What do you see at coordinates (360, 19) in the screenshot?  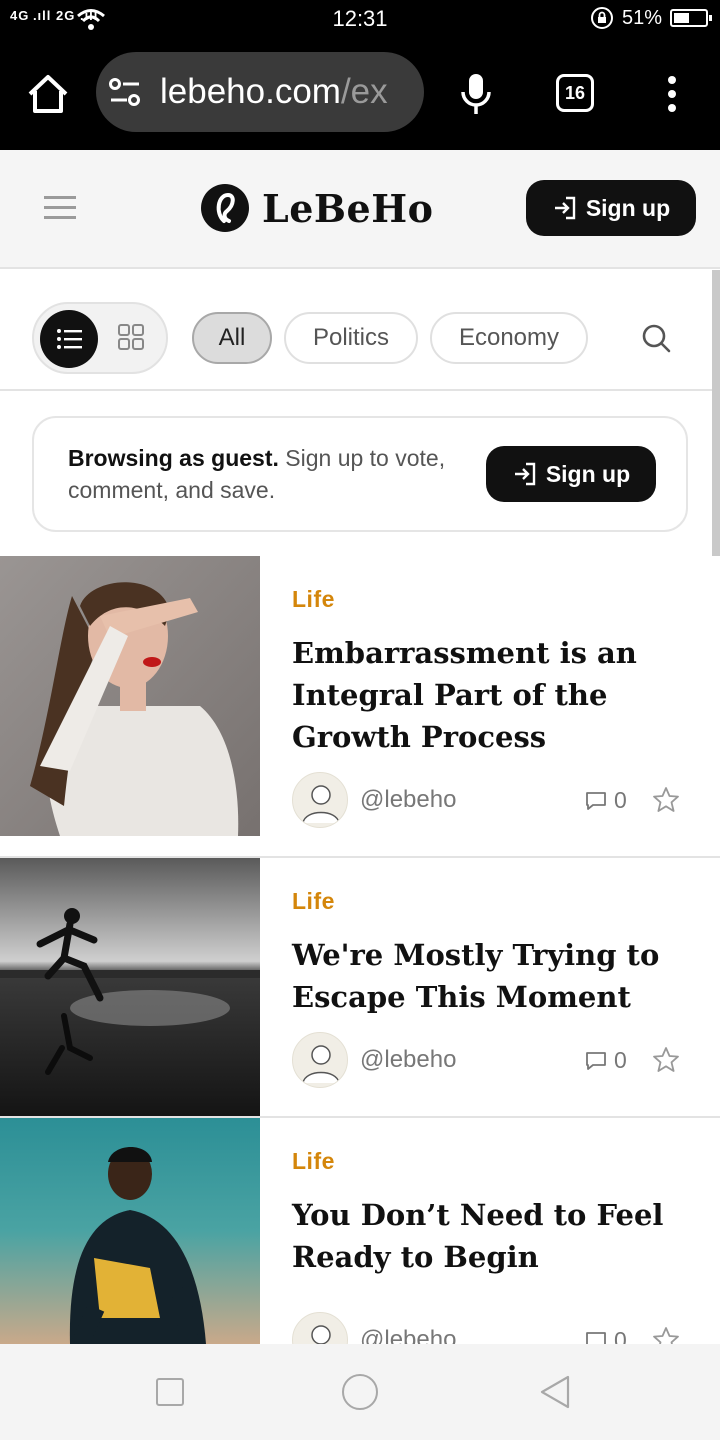 I see `status-bar: 4G .ıll 2G .ıll 12:31 51%` at bounding box center [360, 19].